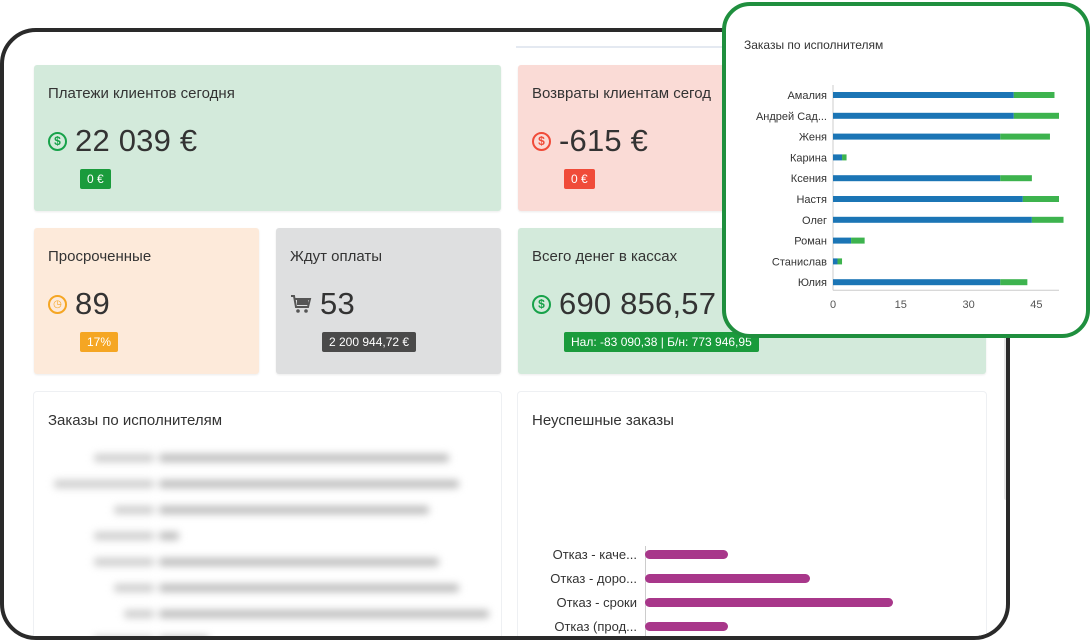  Describe the element at coordinates (809, 179) in the screenshot. I see `executor-label: Ксения` at that location.